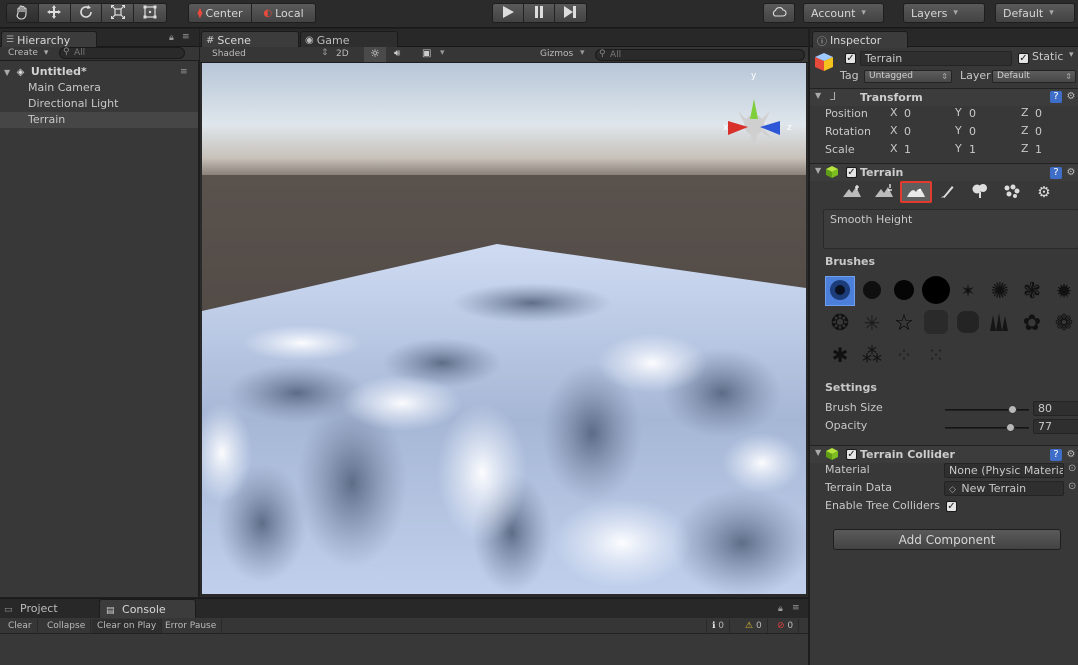  What do you see at coordinates (700, 55) in the screenshot?
I see `scene-search-input: All` at bounding box center [700, 55].